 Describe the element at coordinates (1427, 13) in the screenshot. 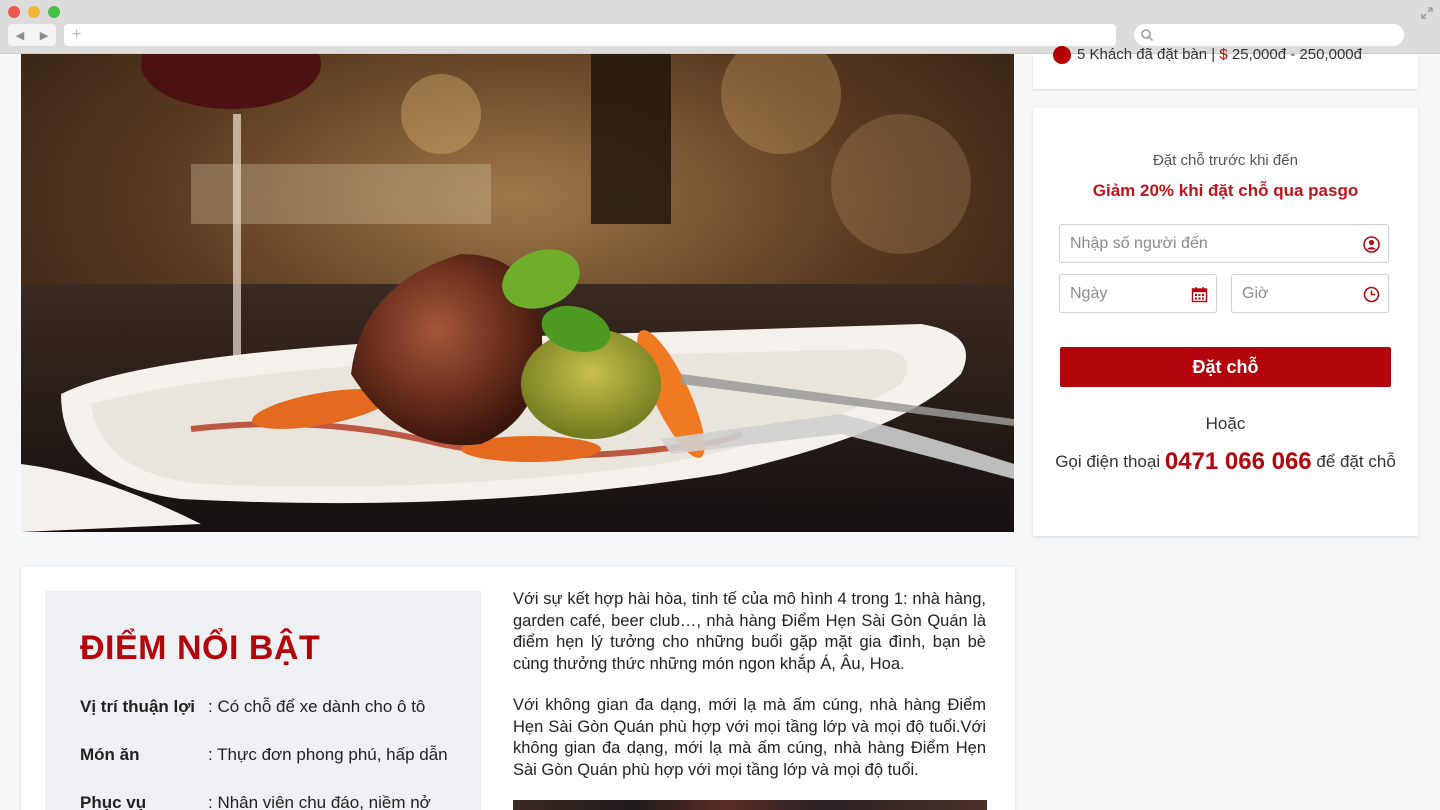

I see `expand-icon` at that location.